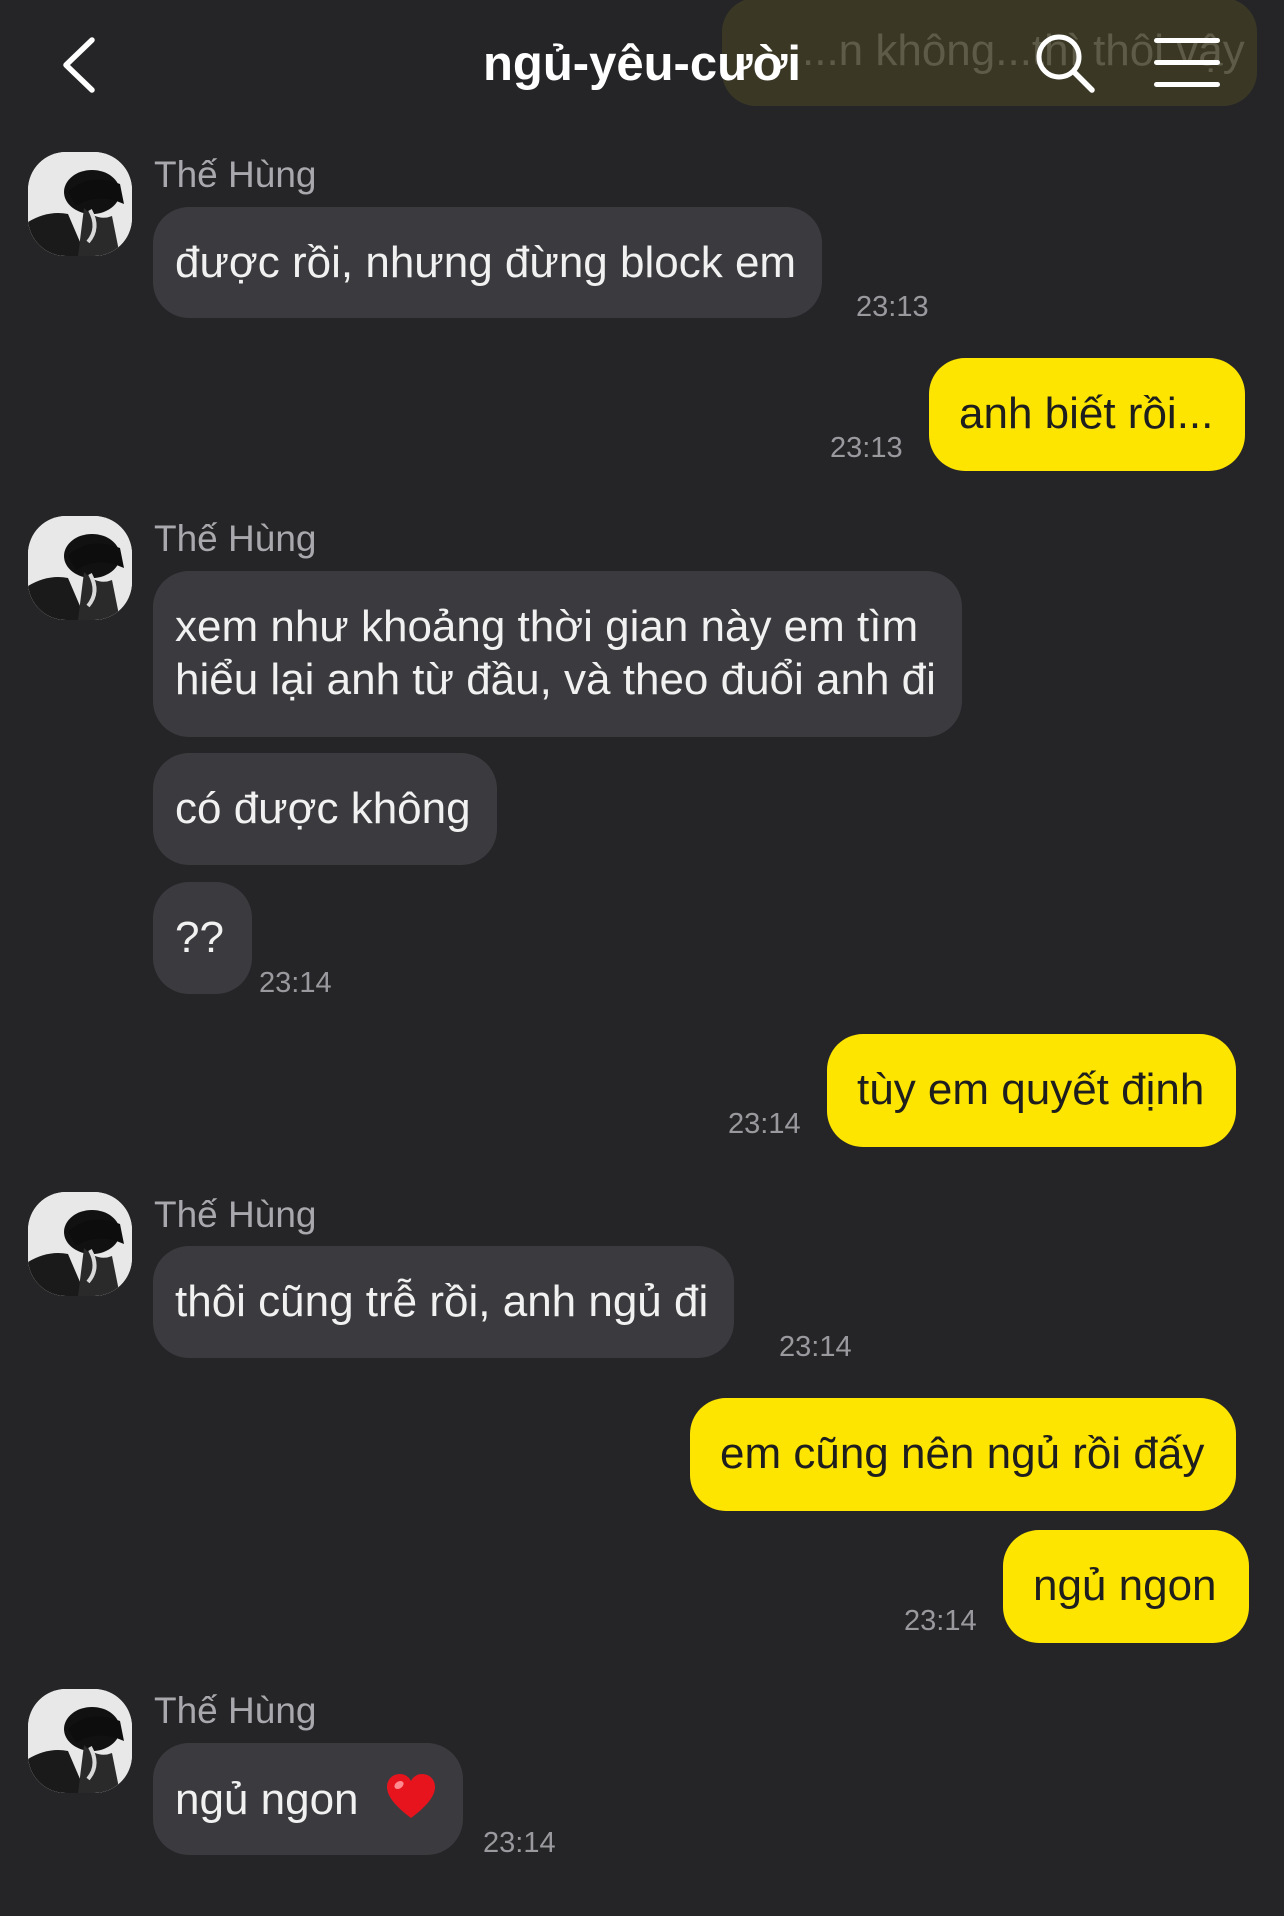 Image resolution: width=1284 pixels, height=1916 pixels. I want to click on hamburger-menu-icon, so click(1187, 62).